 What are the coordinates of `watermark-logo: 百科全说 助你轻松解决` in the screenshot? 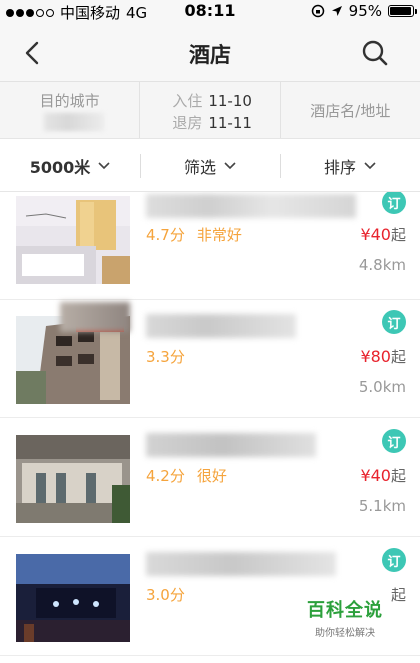 It's located at (345, 617).